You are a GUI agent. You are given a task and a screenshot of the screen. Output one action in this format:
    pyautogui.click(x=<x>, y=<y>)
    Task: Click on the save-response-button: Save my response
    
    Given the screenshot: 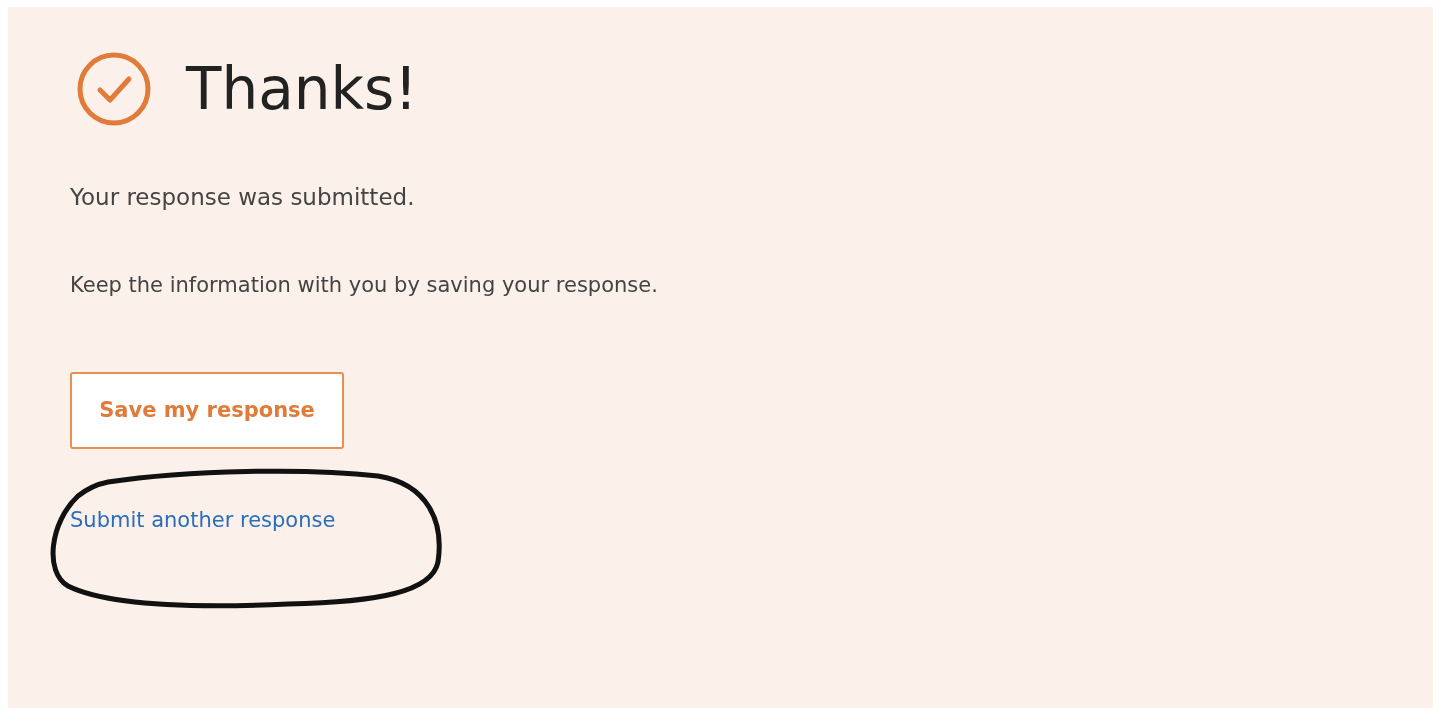 What is the action you would take?
    pyautogui.click(x=207, y=410)
    